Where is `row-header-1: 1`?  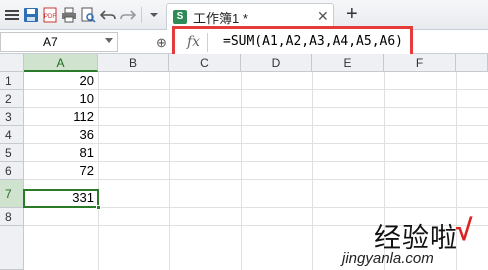
row-header-1: 1 is located at coordinates (12, 81).